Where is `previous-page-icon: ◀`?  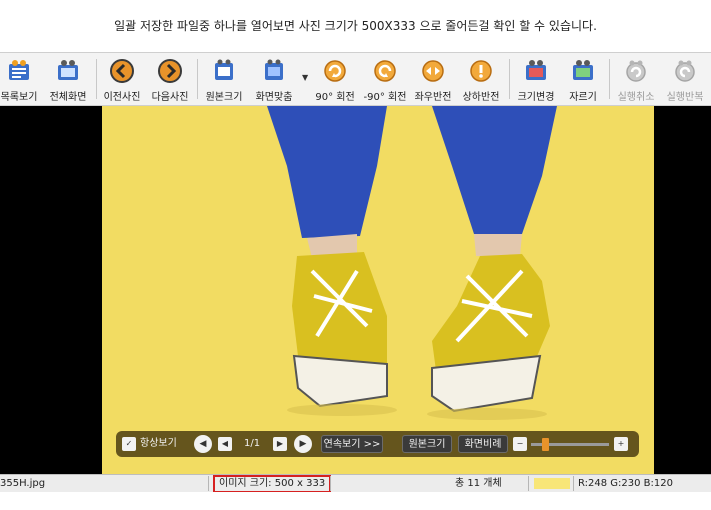 previous-page-icon: ◀ is located at coordinates (225, 444).